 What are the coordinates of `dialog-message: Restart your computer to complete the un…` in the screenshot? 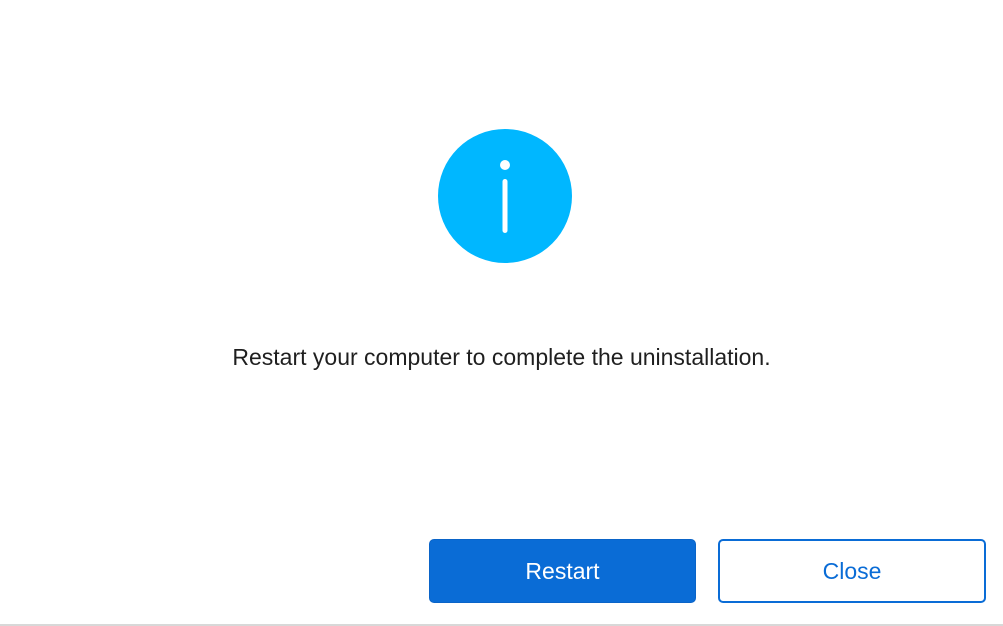 It's located at (501, 357).